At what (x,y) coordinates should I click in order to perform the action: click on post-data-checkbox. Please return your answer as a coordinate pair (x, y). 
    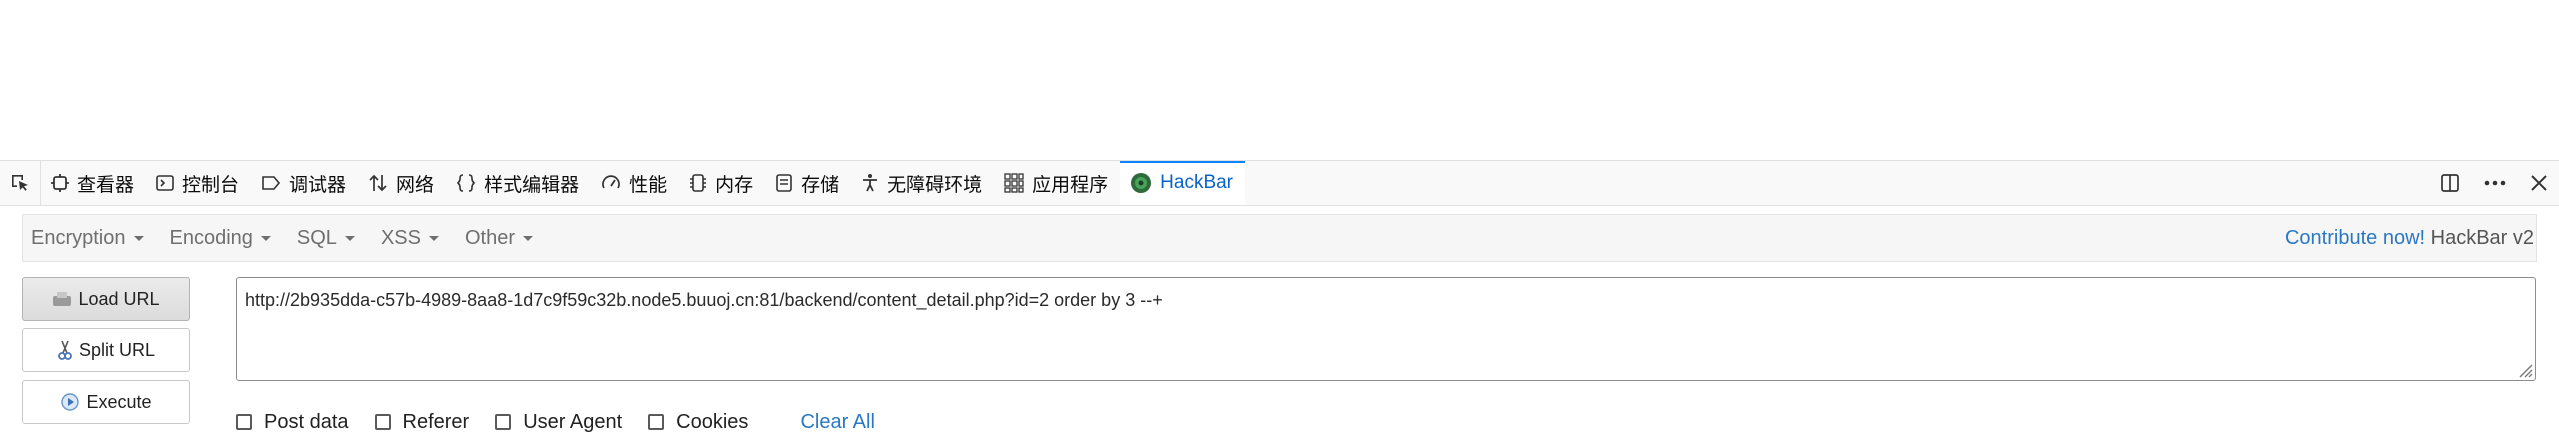
    Looking at the image, I should click on (244, 422).